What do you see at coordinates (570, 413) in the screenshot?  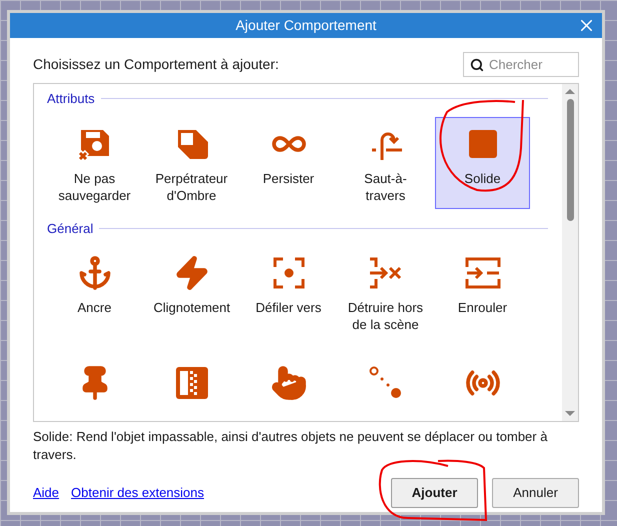 I see `scroll-down-icon` at bounding box center [570, 413].